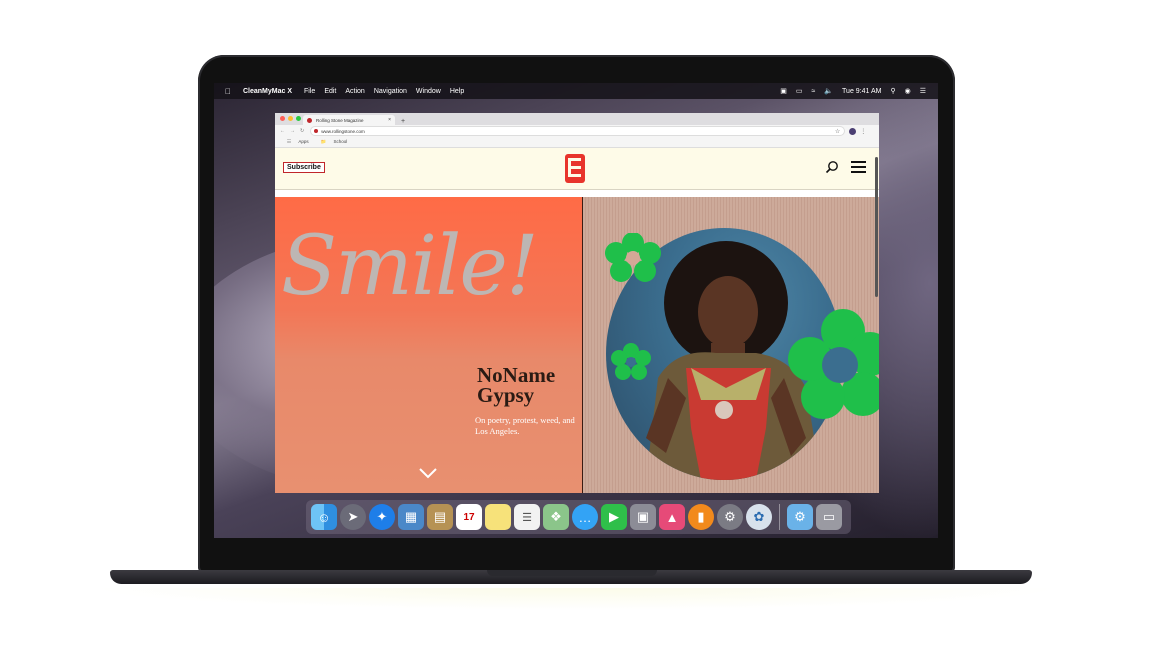  What do you see at coordinates (701, 517) in the screenshot?
I see `books-icon: ▮` at bounding box center [701, 517].